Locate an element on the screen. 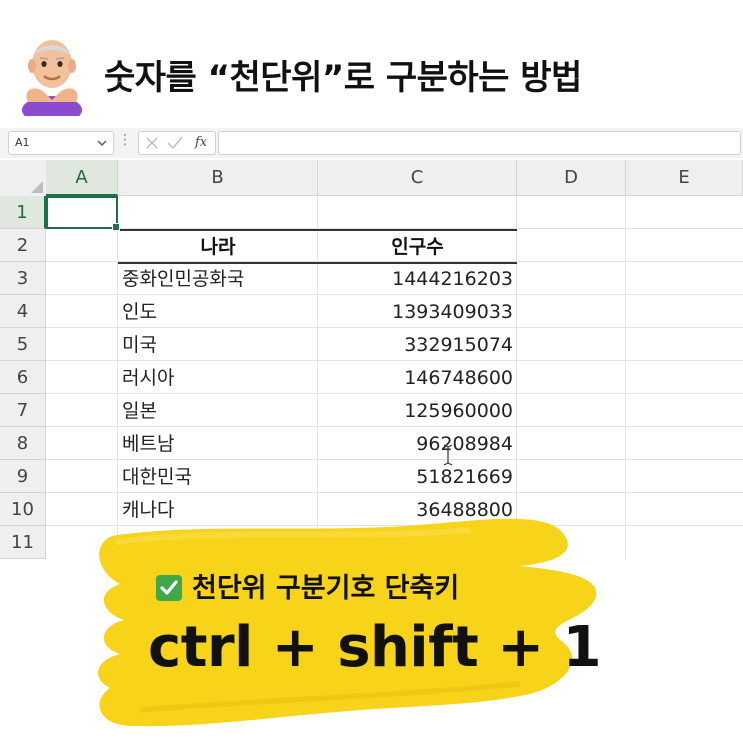  cell-country: 중화인민공화국 is located at coordinates (183, 279).